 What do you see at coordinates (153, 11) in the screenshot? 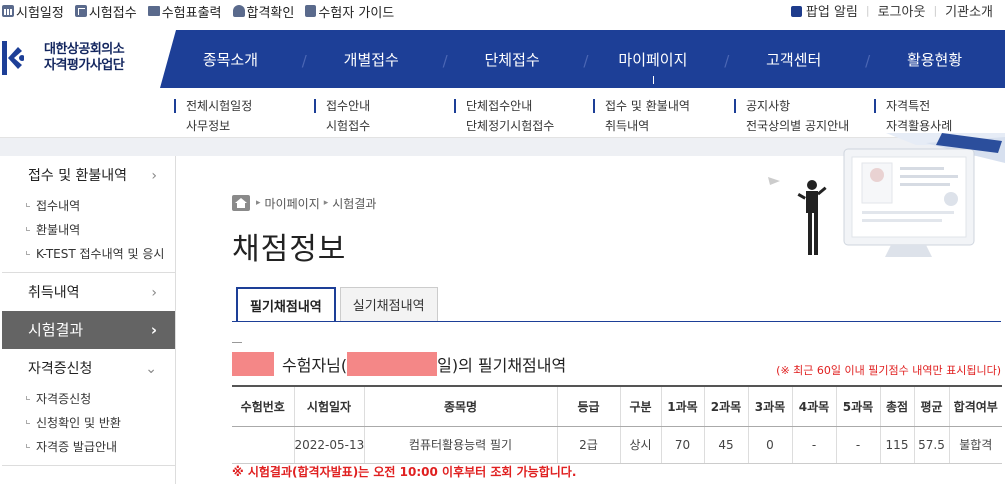
I see `print-icon` at bounding box center [153, 11].